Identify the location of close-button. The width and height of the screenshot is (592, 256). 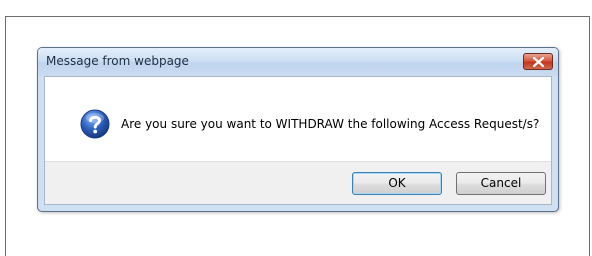
(538, 61).